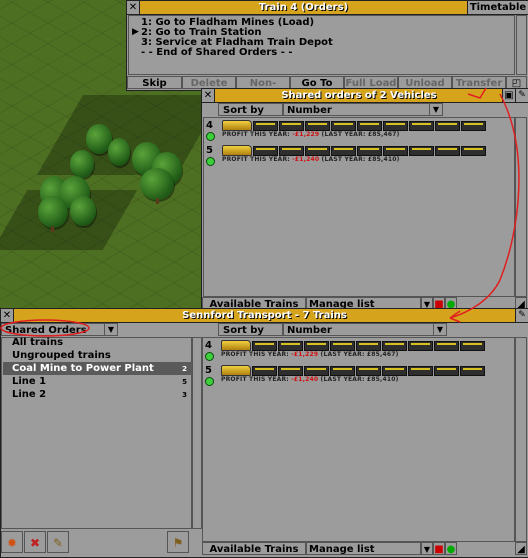  What do you see at coordinates (359, 95) in the screenshot?
I see `shared-orders-title: Shared orders of 2 Vehicles` at bounding box center [359, 95].